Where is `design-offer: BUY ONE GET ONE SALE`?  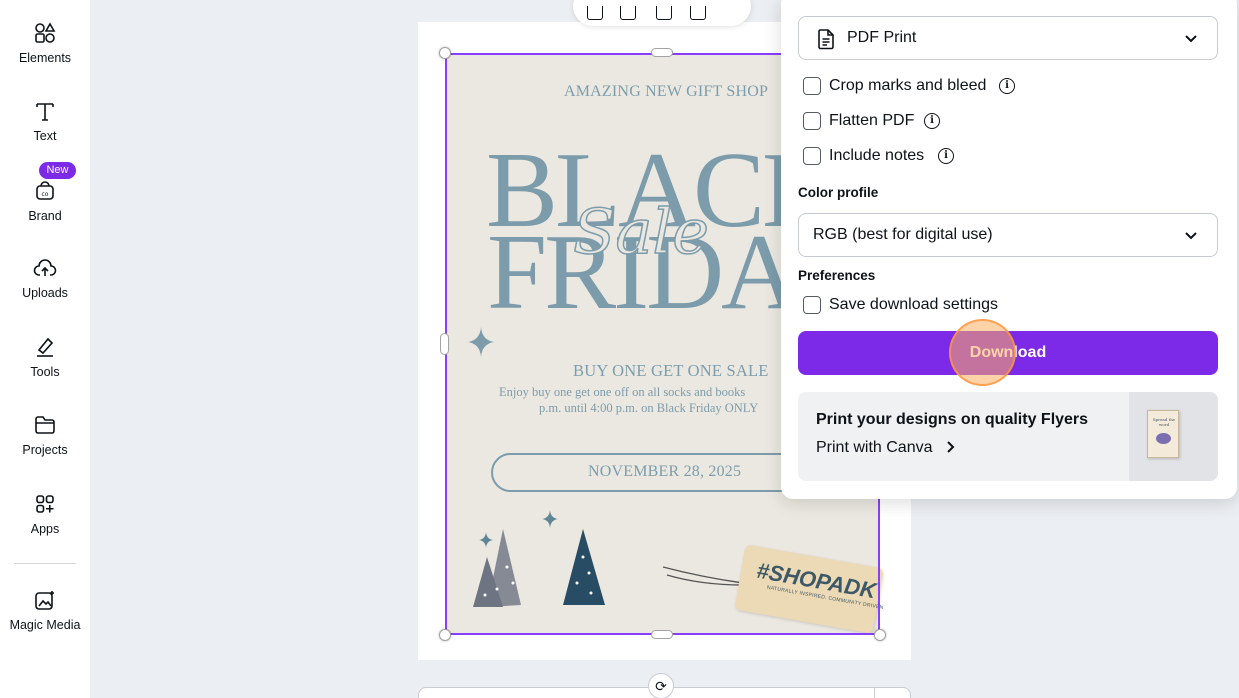
design-offer: BUY ONE GET ONE SALE is located at coordinates (671, 371).